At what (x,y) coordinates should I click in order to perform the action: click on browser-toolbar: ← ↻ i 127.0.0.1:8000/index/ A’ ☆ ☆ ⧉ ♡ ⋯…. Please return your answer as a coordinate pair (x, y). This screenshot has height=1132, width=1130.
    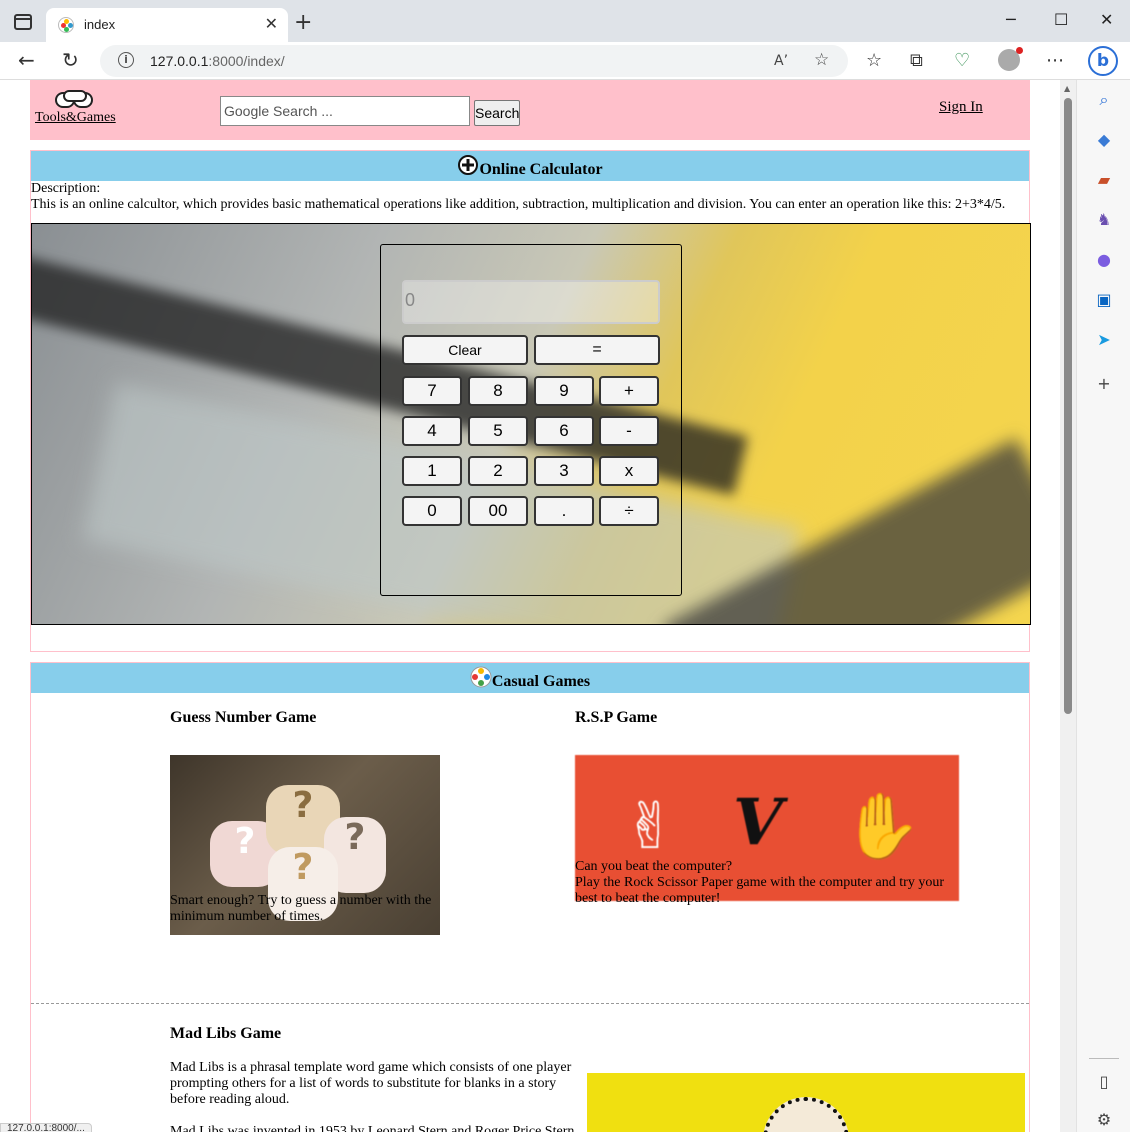
    Looking at the image, I should click on (565, 61).